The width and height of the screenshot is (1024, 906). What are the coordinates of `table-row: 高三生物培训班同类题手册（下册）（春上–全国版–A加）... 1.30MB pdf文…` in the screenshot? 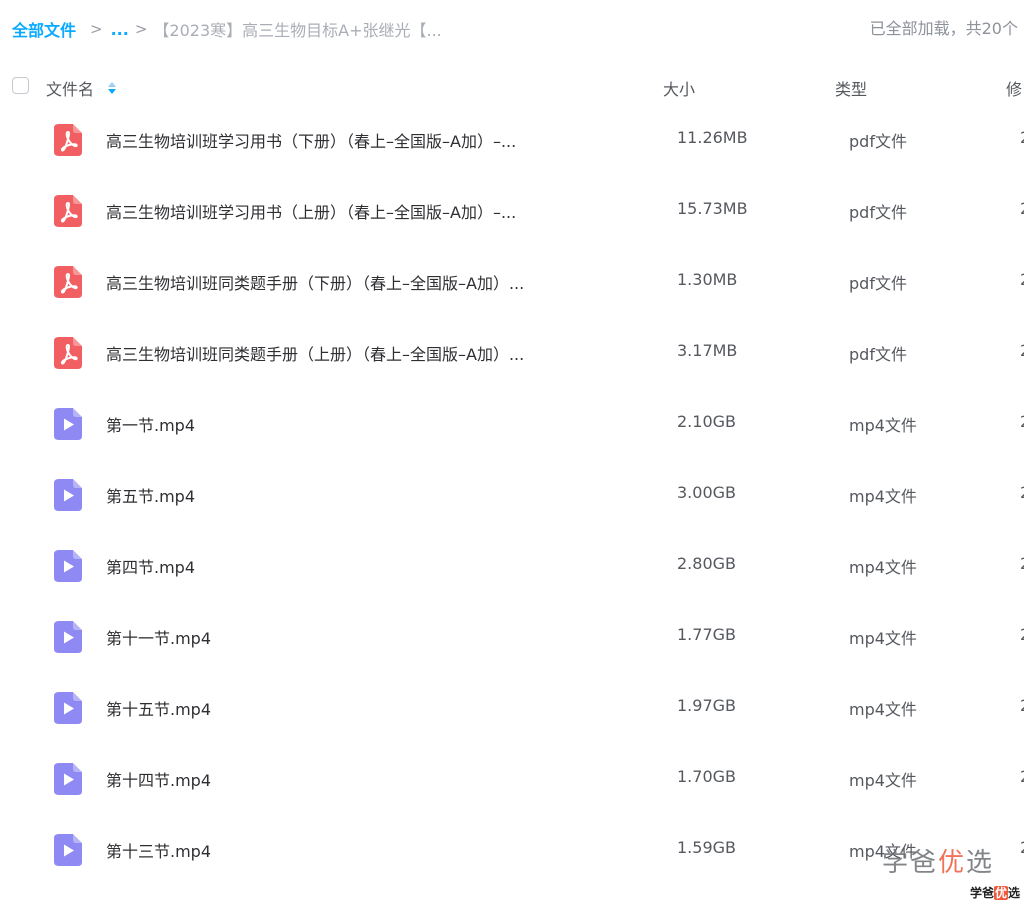 It's located at (512, 281).